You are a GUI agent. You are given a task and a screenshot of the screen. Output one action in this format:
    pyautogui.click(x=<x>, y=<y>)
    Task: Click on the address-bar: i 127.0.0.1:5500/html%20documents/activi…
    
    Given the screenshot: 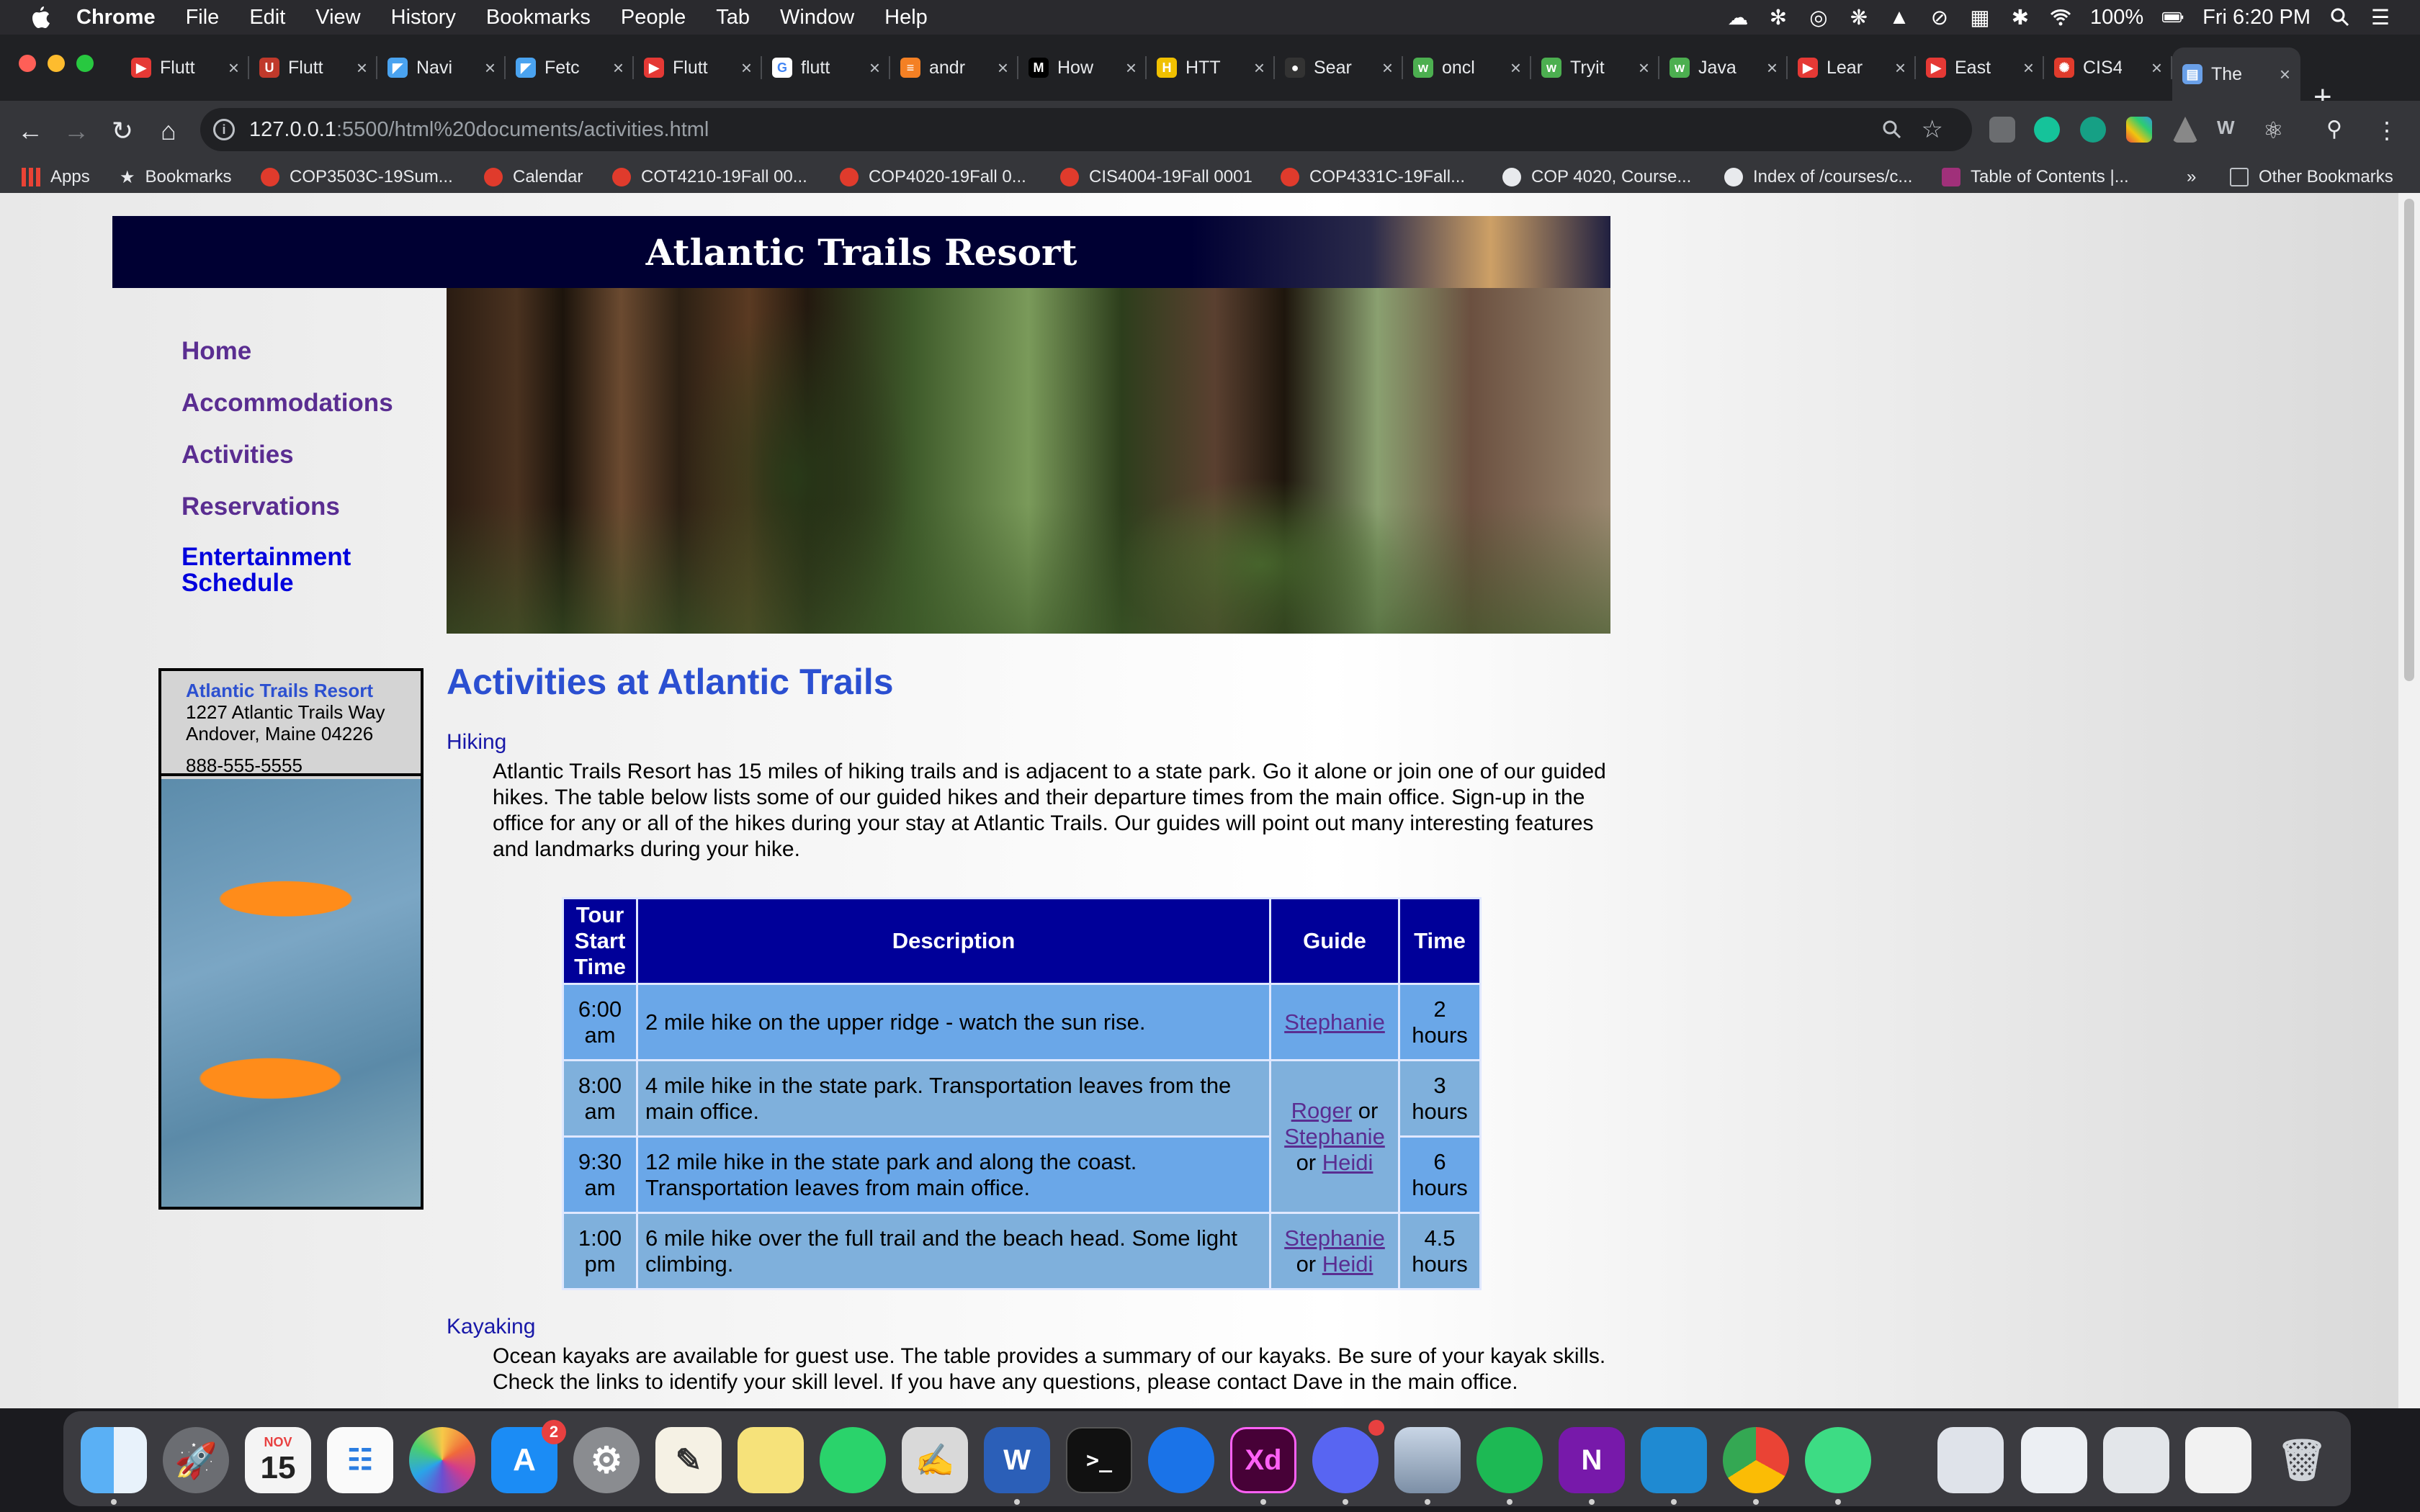 What is the action you would take?
    pyautogui.click(x=1086, y=129)
    